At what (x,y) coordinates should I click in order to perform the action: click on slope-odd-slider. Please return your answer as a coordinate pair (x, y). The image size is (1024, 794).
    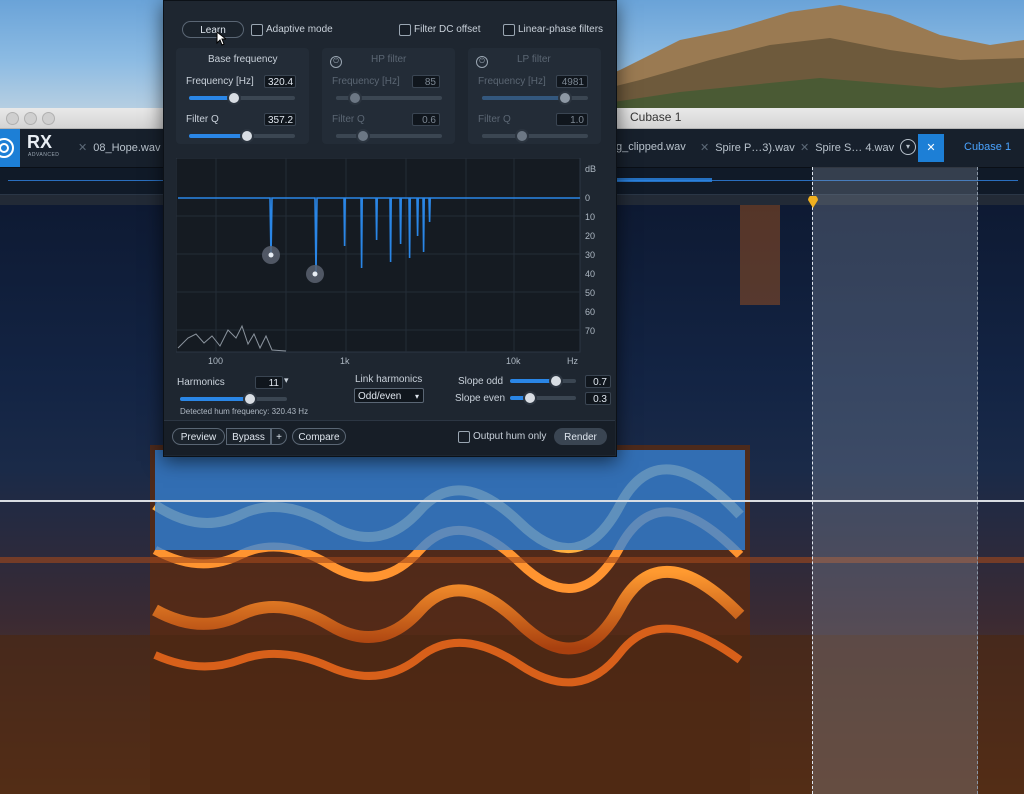
    Looking at the image, I should click on (543, 381).